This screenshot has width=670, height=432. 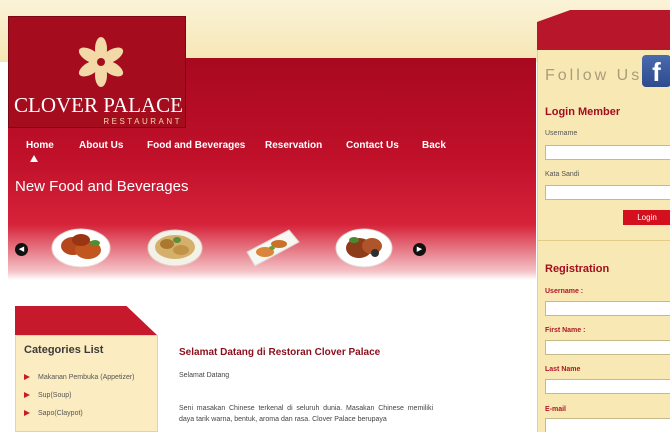 What do you see at coordinates (34, 158) in the screenshot?
I see `nav-active-indicator-icon` at bounding box center [34, 158].